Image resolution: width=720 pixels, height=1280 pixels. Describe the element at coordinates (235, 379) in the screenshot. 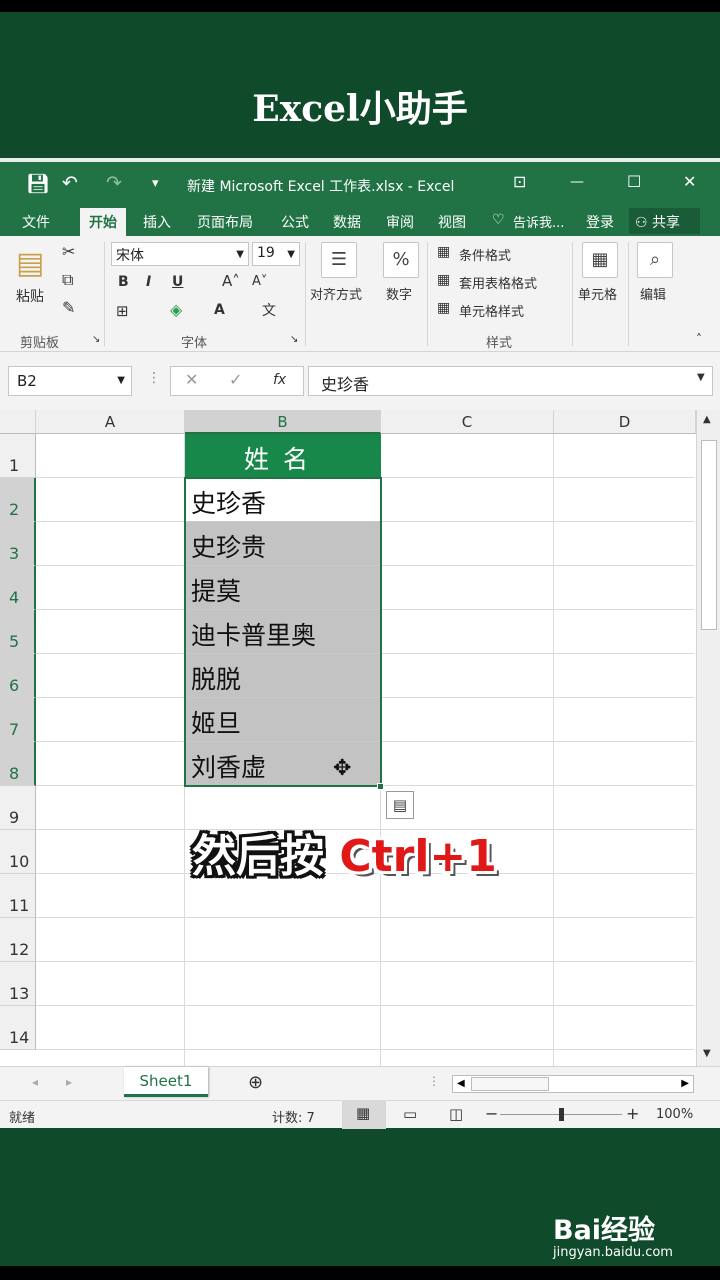

I see `enter-icon: ✓` at that location.